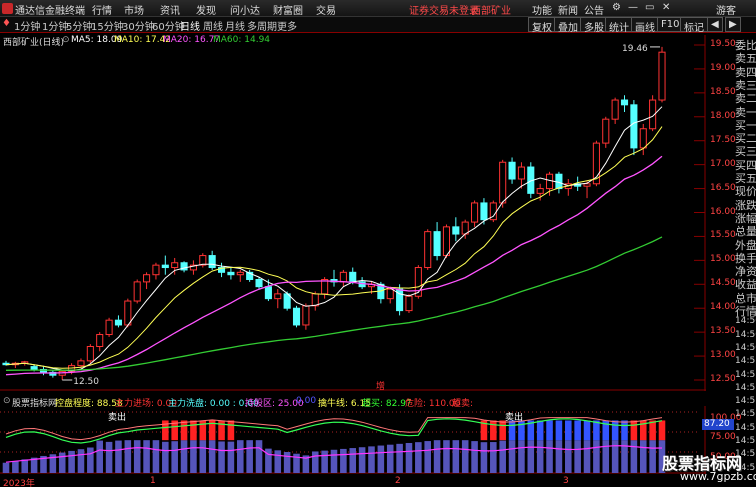 The image size is (756, 487). I want to click on announcement-button: 公告, so click(594, 9).